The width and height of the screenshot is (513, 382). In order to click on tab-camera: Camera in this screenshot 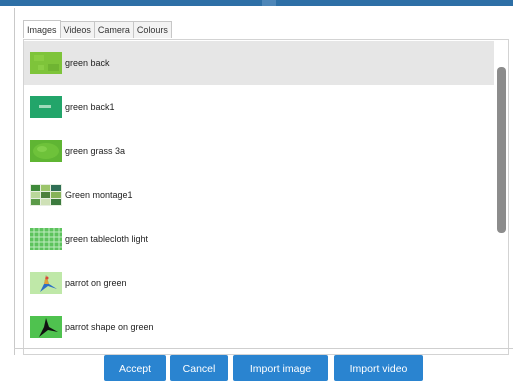, I will do `click(113, 29)`.